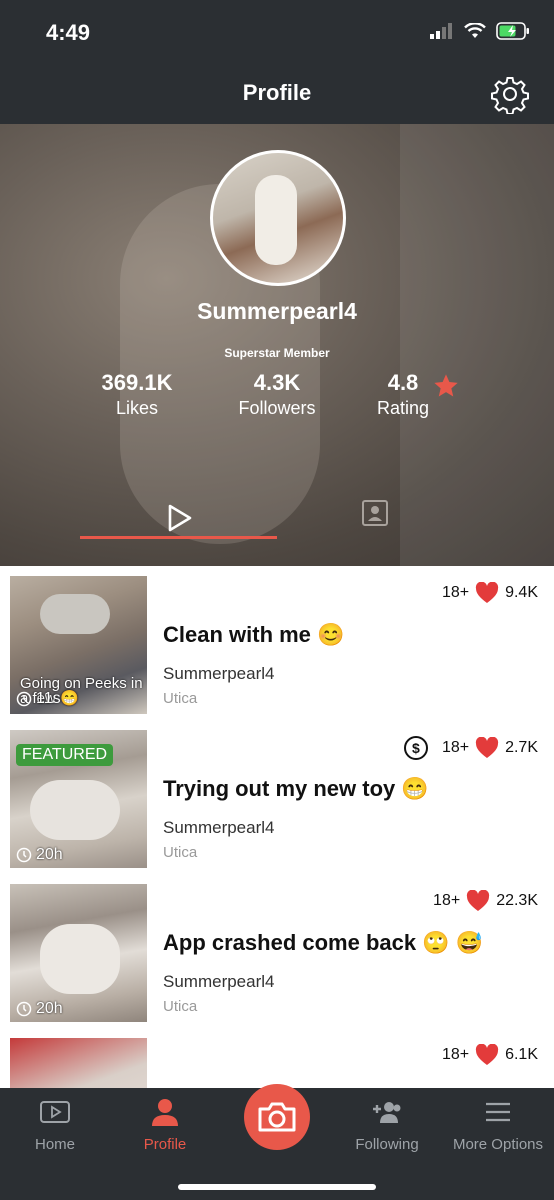 The width and height of the screenshot is (554, 1200). What do you see at coordinates (403, 382) in the screenshot?
I see `stat-value: 4.8` at bounding box center [403, 382].